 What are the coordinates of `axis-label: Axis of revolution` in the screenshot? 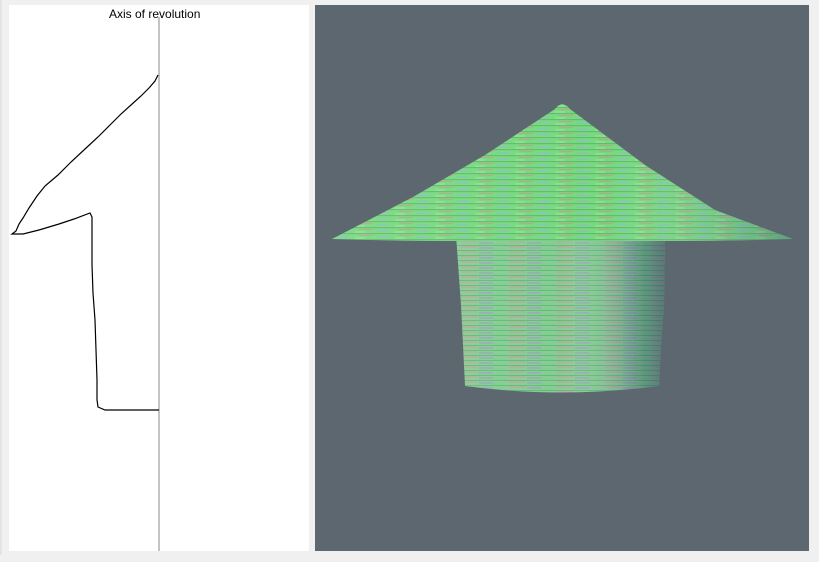 It's located at (155, 14).